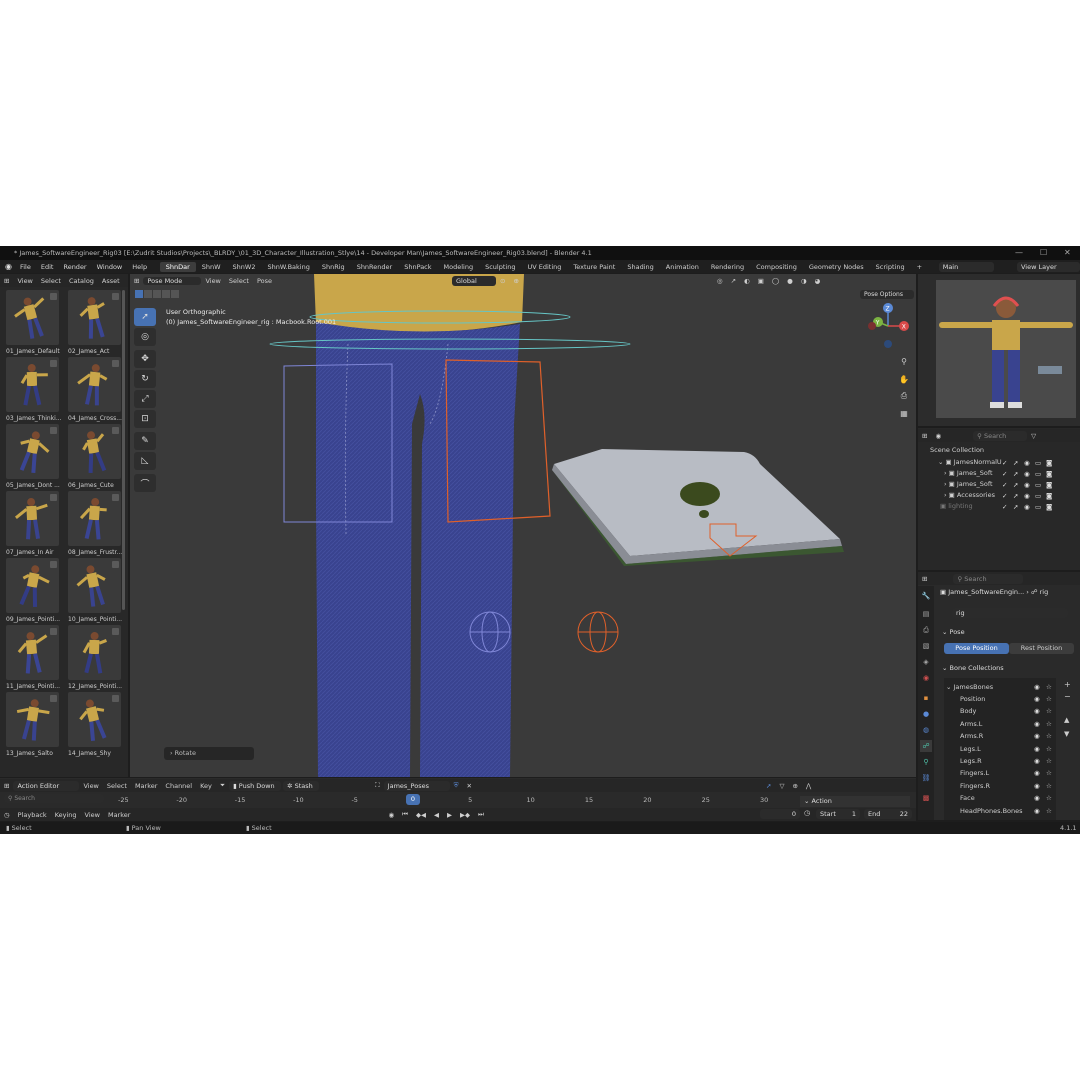 This screenshot has width=1080, height=1080. Describe the element at coordinates (890, 267) in the screenshot. I see `workspace-tab: Scripting` at that location.